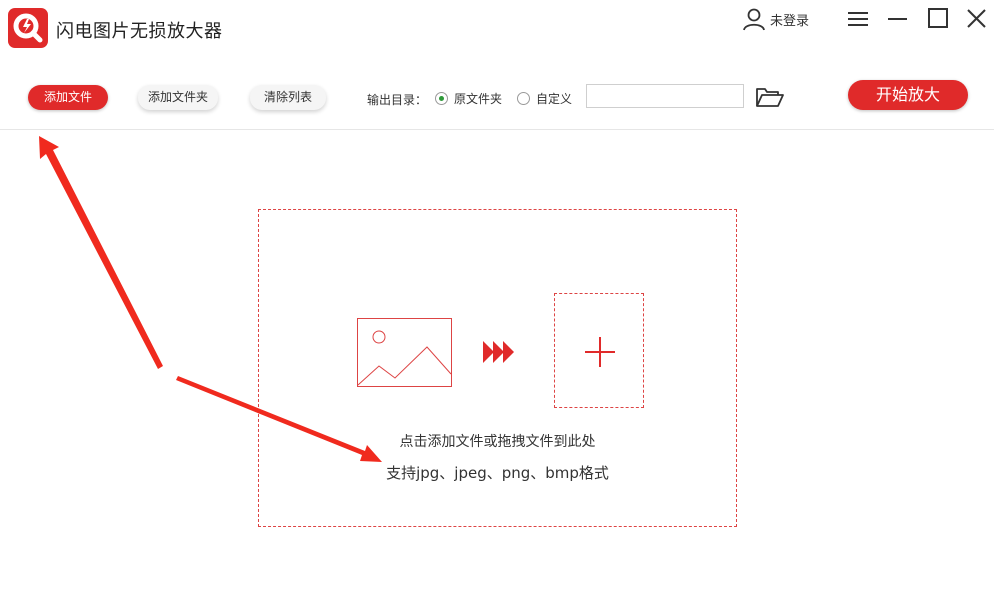 The width and height of the screenshot is (994, 608). I want to click on browse-folder-button, so click(770, 97).